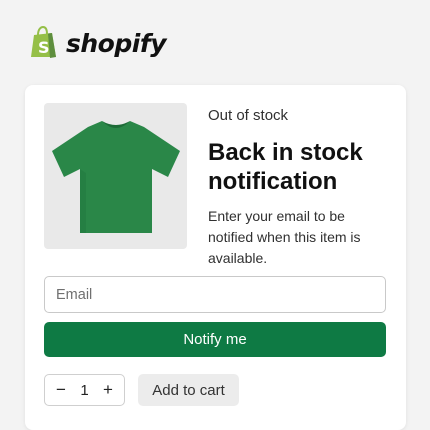 This screenshot has width=430, height=430. What do you see at coordinates (215, 339) in the screenshot?
I see `notify-me-button: Notify me` at bounding box center [215, 339].